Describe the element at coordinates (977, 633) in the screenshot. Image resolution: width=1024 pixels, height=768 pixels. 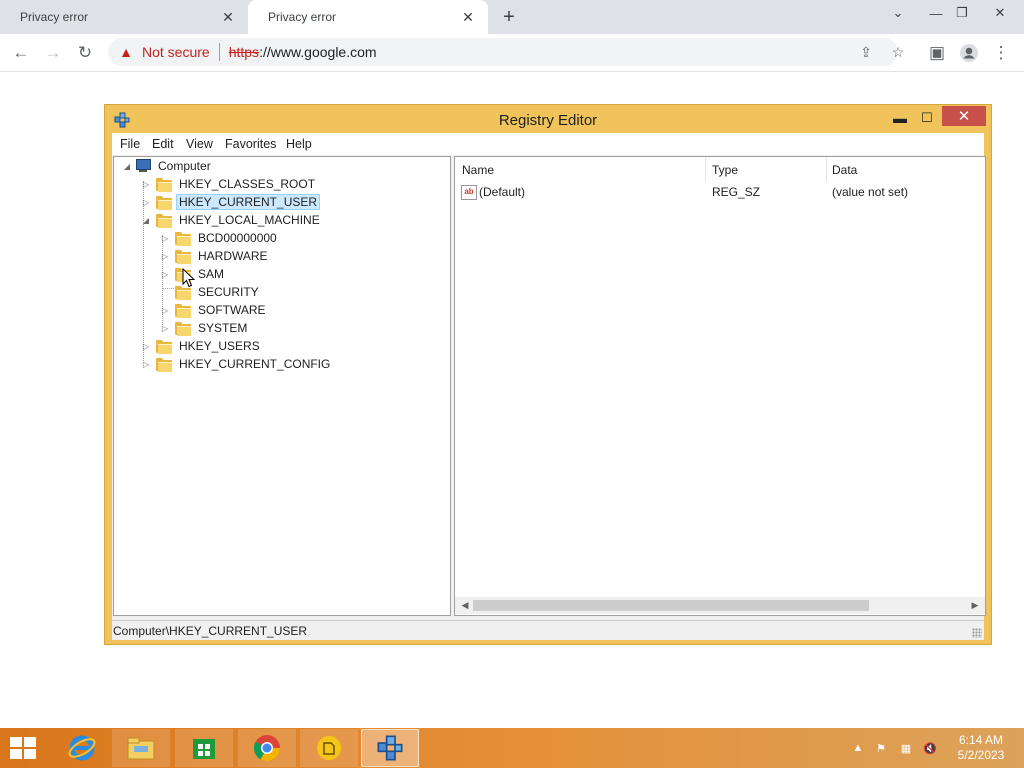
I see `resize-grip-icon` at that location.